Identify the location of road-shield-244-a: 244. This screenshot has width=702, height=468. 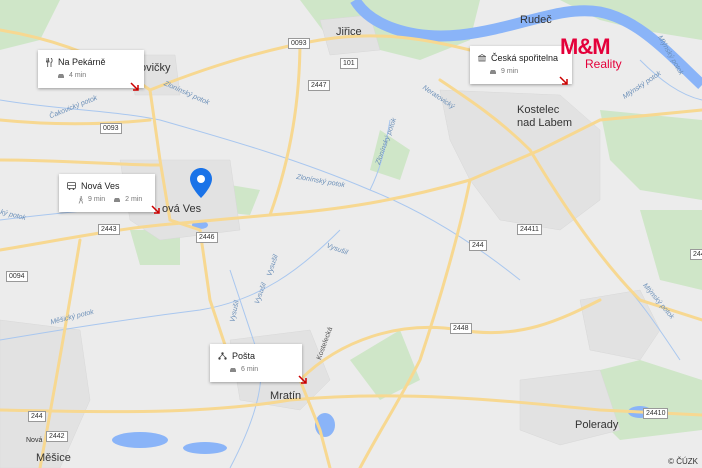
(478, 245).